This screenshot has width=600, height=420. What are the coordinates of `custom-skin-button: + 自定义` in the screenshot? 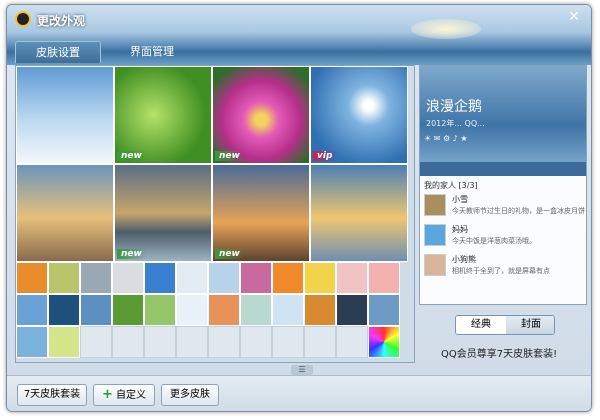 It's located at (124, 395).